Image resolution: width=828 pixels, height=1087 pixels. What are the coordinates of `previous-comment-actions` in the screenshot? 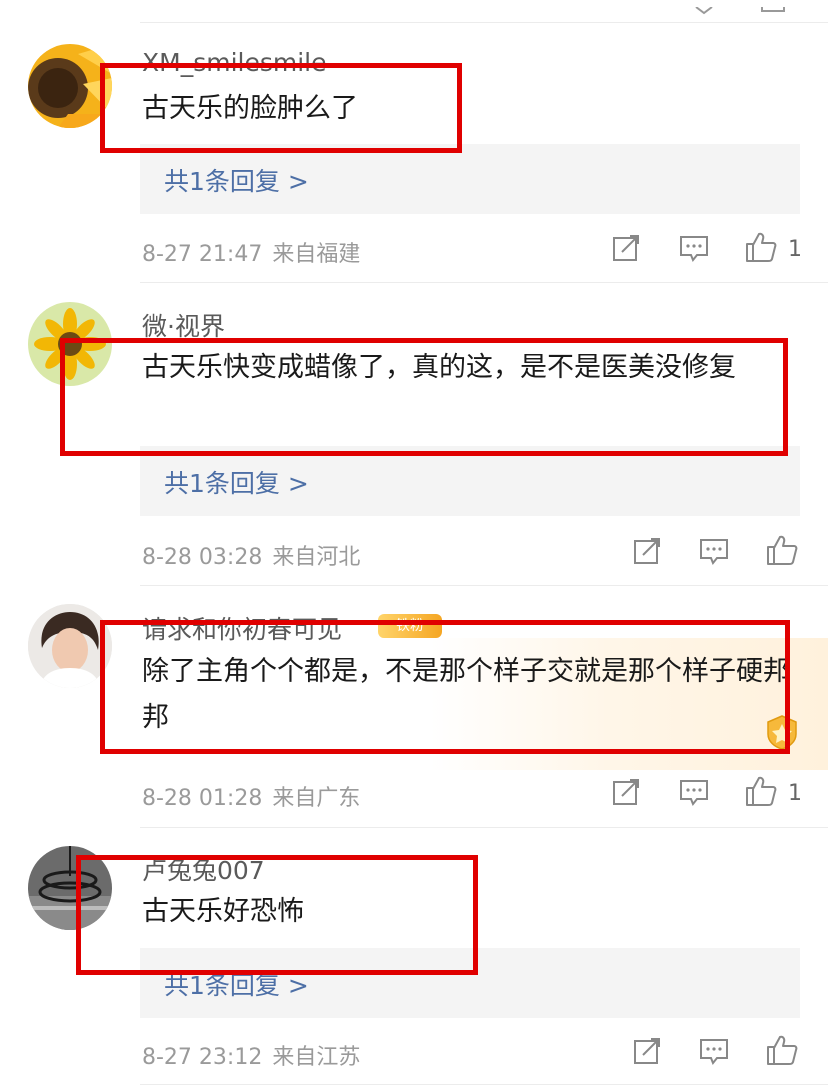 It's located at (750, 9).